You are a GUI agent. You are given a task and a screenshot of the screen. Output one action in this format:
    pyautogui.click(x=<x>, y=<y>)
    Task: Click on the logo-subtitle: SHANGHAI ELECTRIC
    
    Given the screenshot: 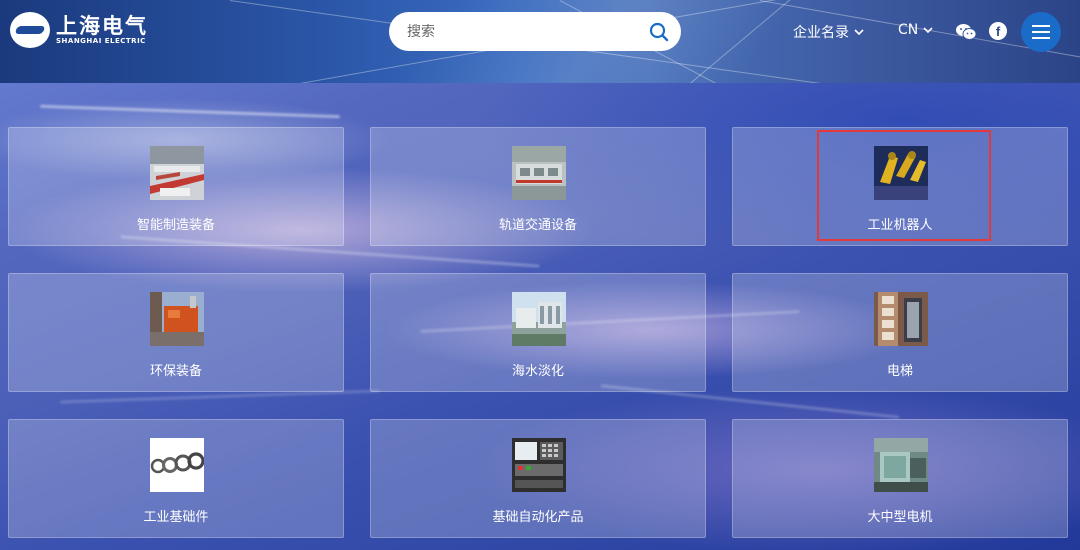 What is the action you would take?
    pyautogui.click(x=101, y=40)
    